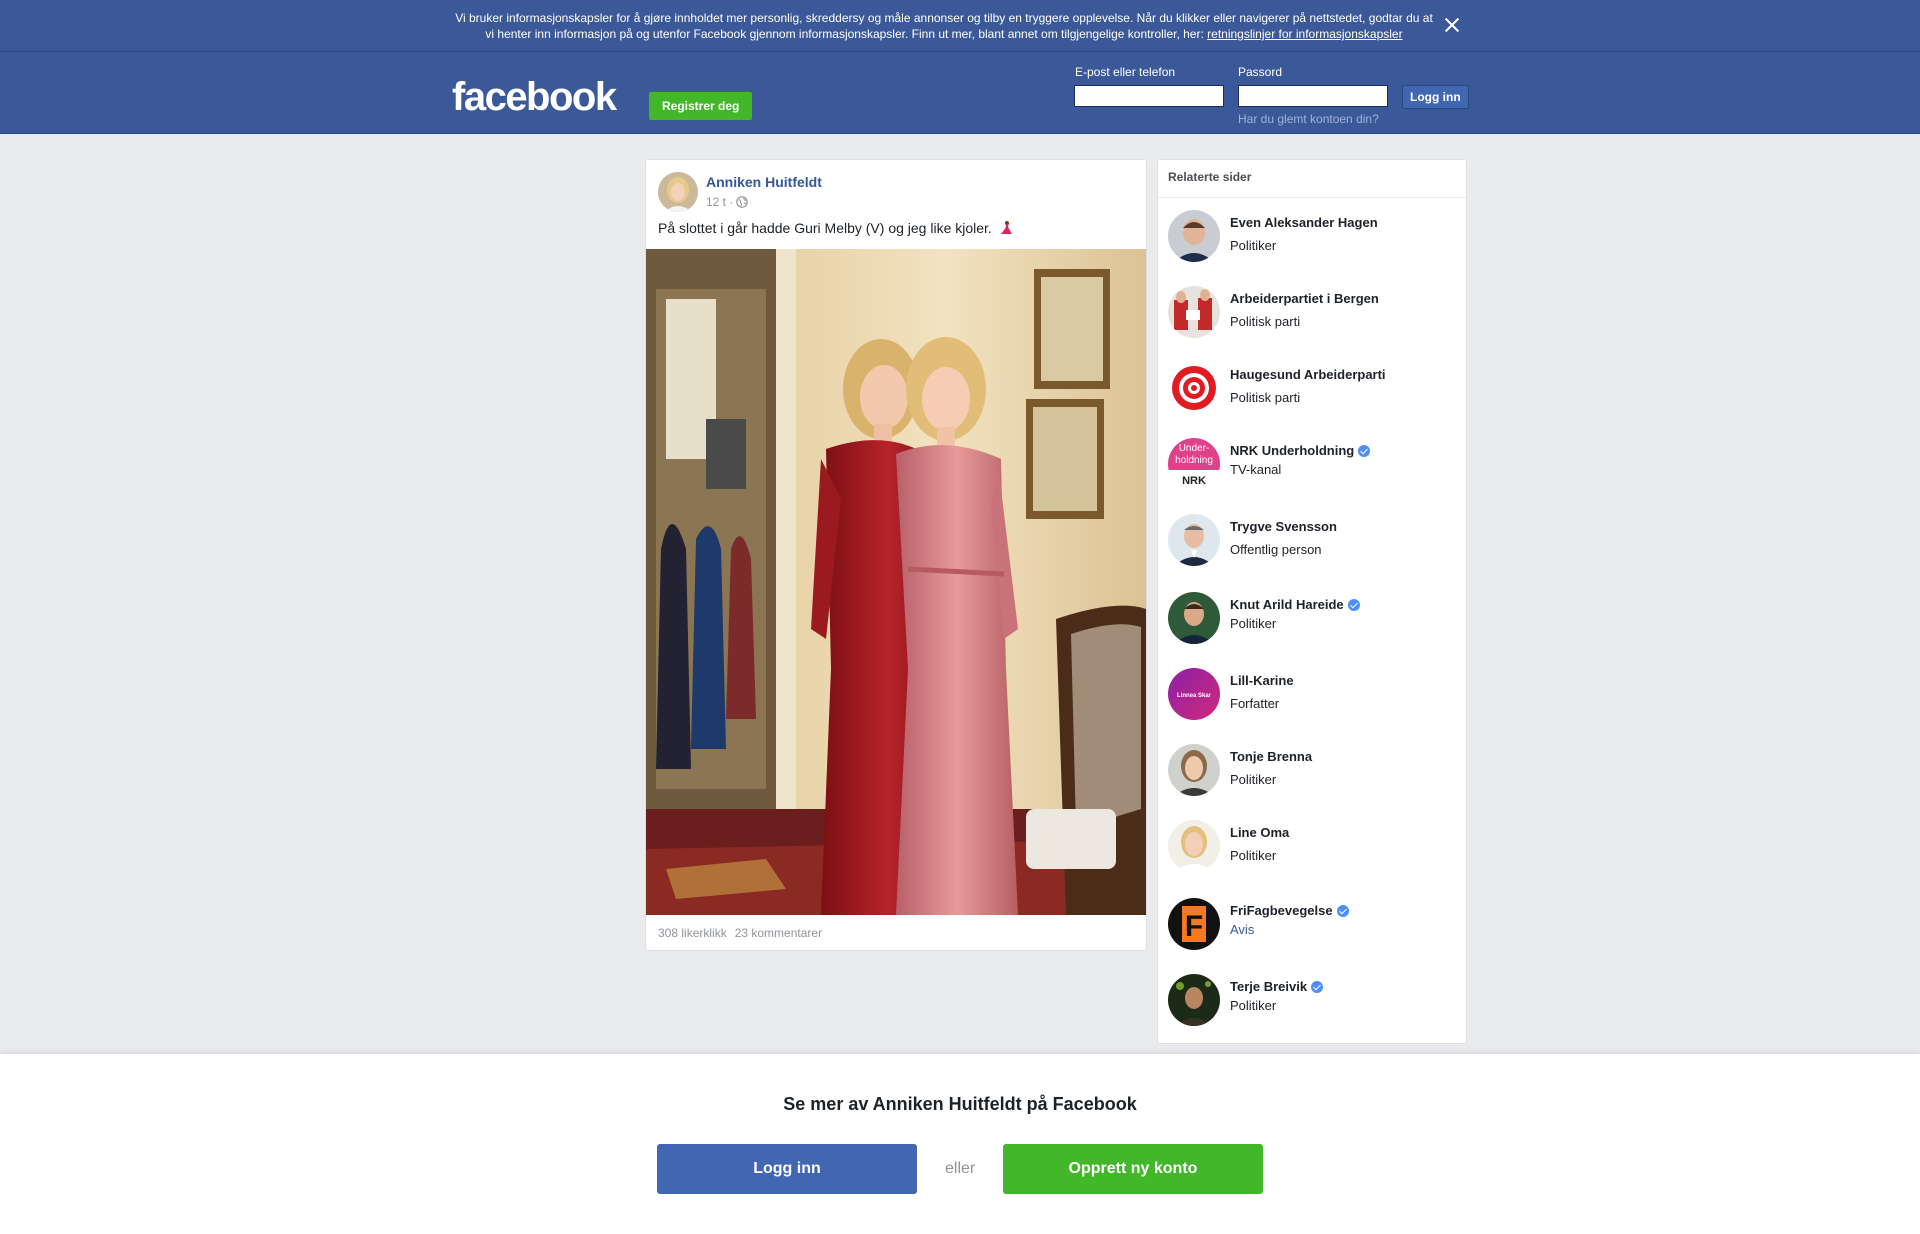 The width and height of the screenshot is (1920, 1234). I want to click on avatar: Linnea Skar, so click(1194, 694).